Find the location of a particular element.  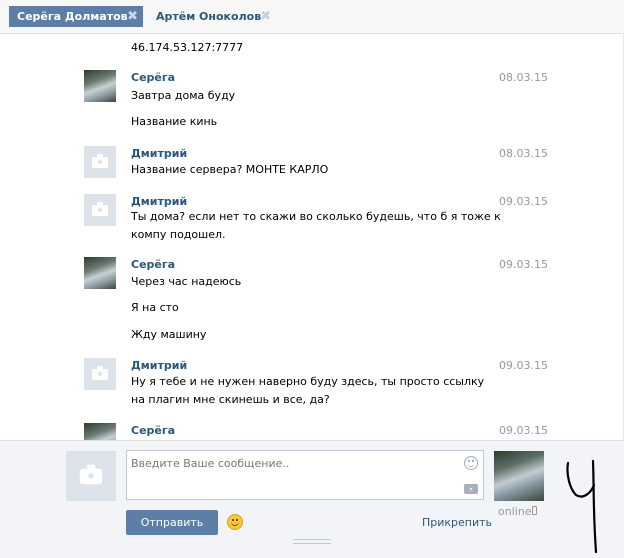

my-avatar is located at coordinates (91, 476).